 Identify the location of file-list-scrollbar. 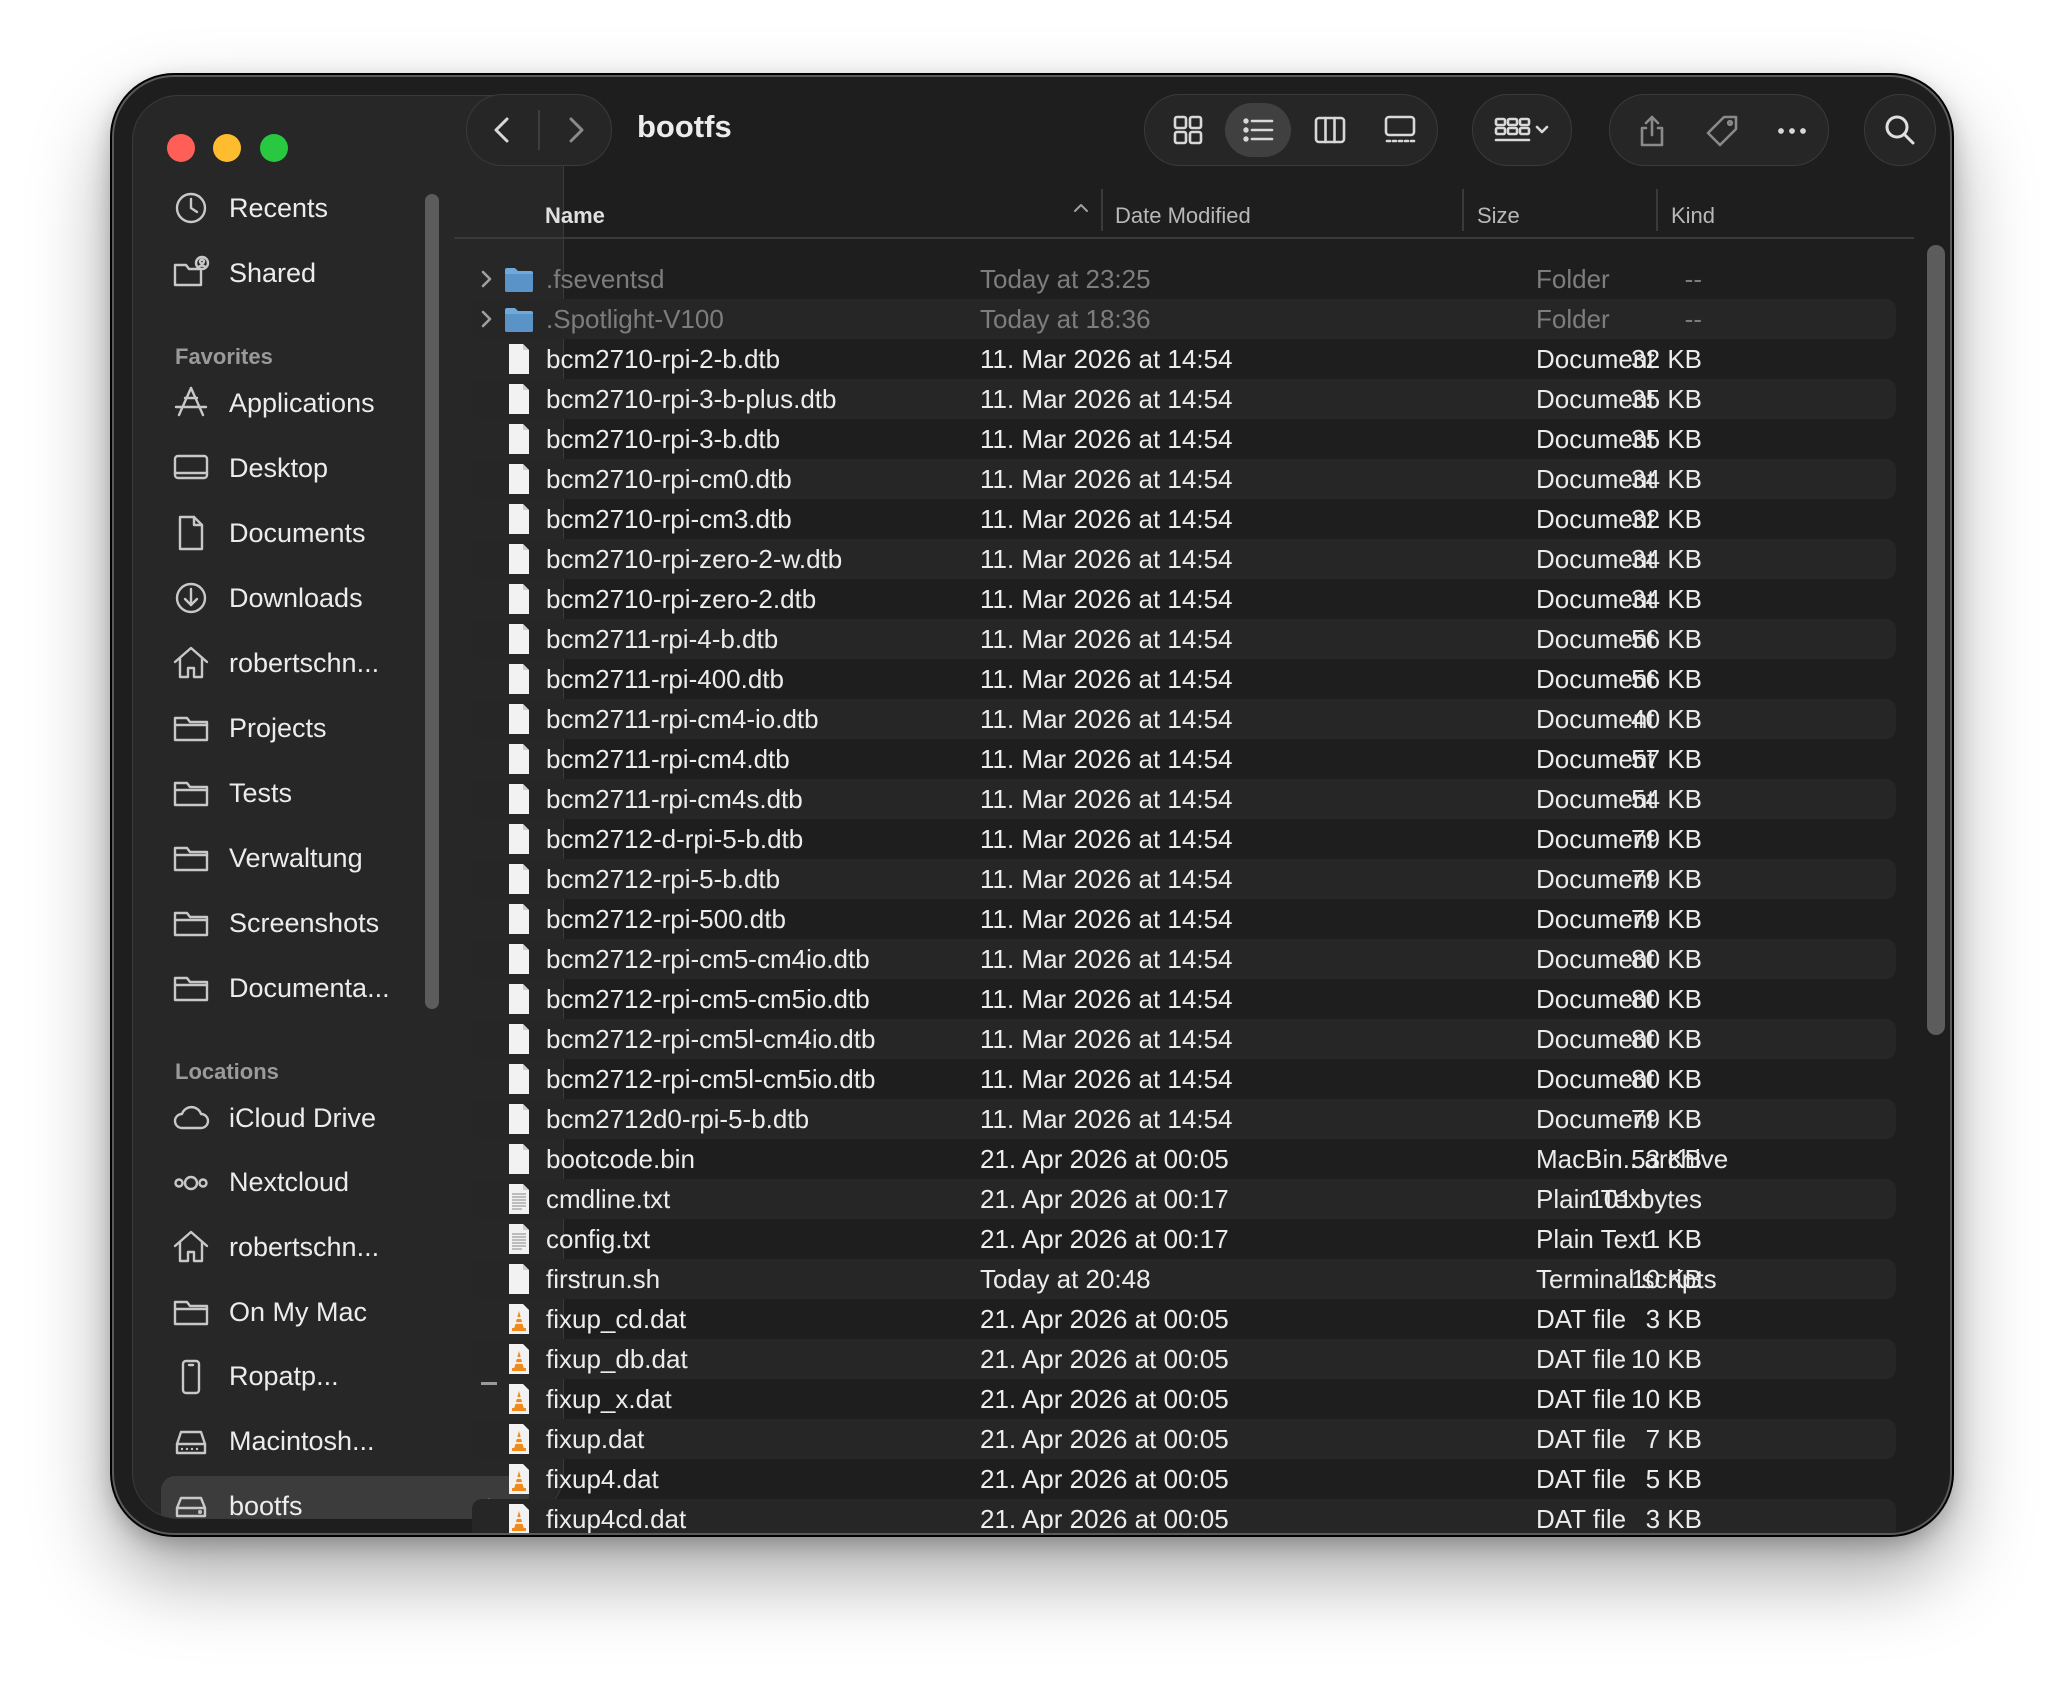
(1936, 640).